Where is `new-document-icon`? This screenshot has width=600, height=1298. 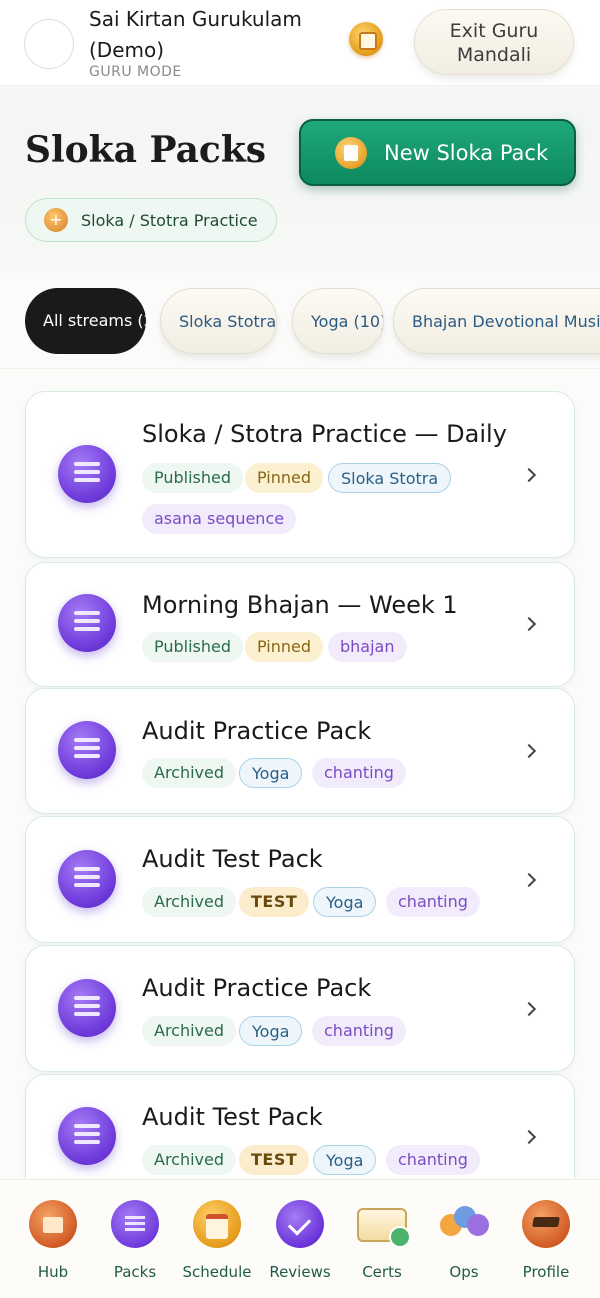 new-document-icon is located at coordinates (351, 152).